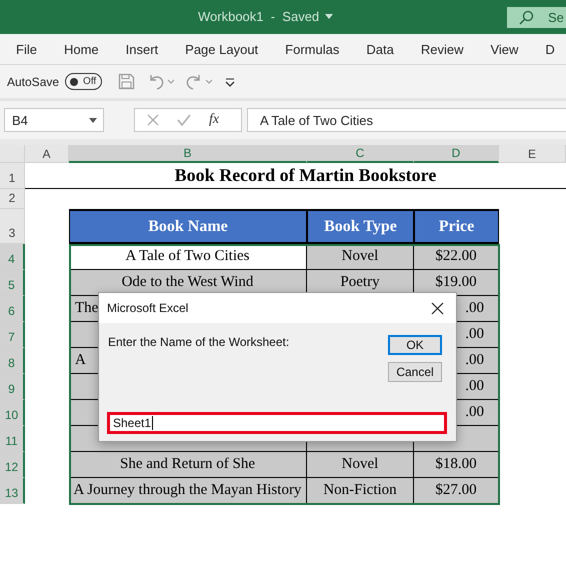 The image size is (566, 574). What do you see at coordinates (456, 491) in the screenshot?
I see `table-cell: $27.00` at bounding box center [456, 491].